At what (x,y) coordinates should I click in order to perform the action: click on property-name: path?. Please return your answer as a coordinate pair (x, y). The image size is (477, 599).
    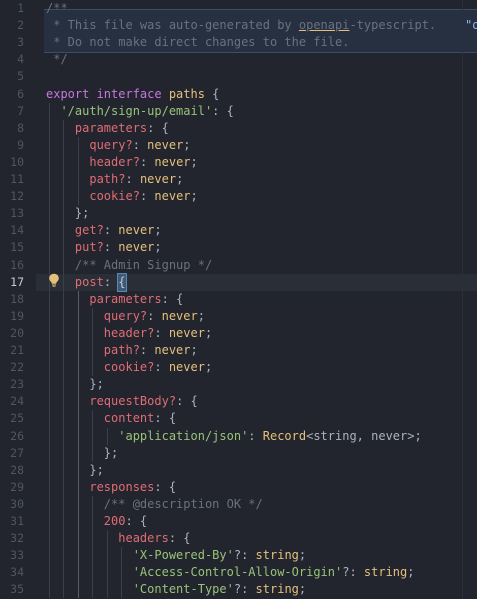
    Looking at the image, I should click on (107, 179).